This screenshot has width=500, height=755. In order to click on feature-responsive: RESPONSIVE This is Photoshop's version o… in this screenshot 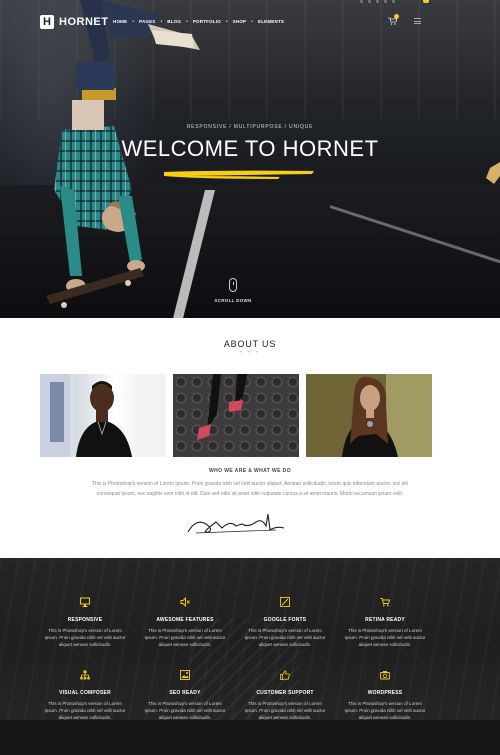, I will do `click(85, 621)`.